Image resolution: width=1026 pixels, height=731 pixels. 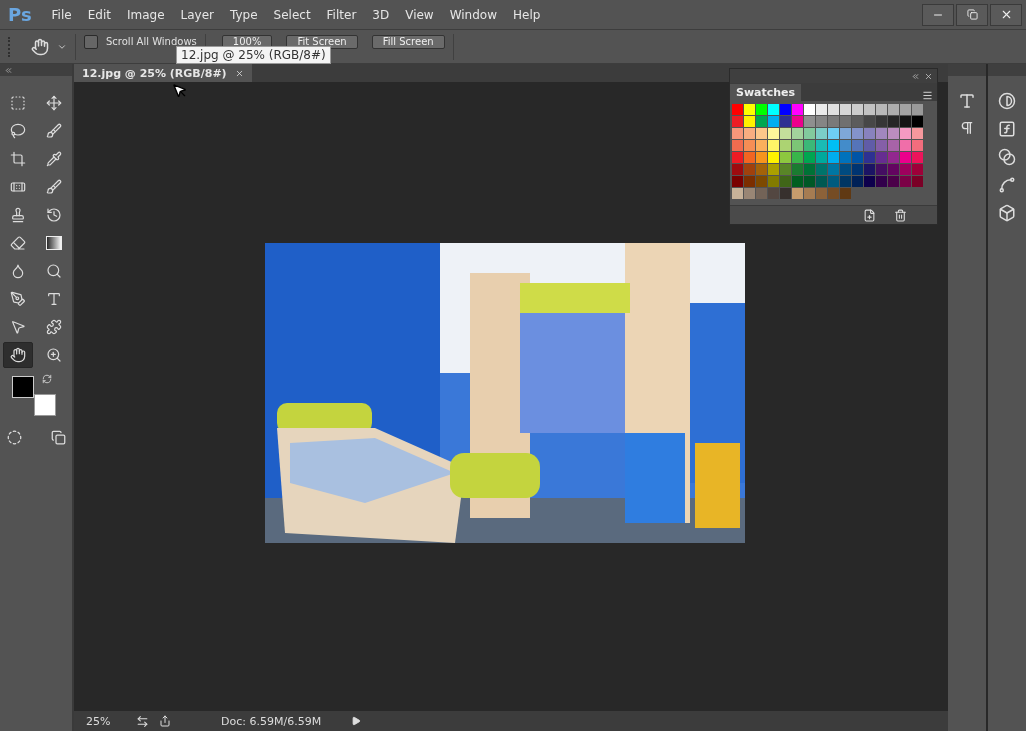 I want to click on menu-item: Image, so click(x=145, y=14).